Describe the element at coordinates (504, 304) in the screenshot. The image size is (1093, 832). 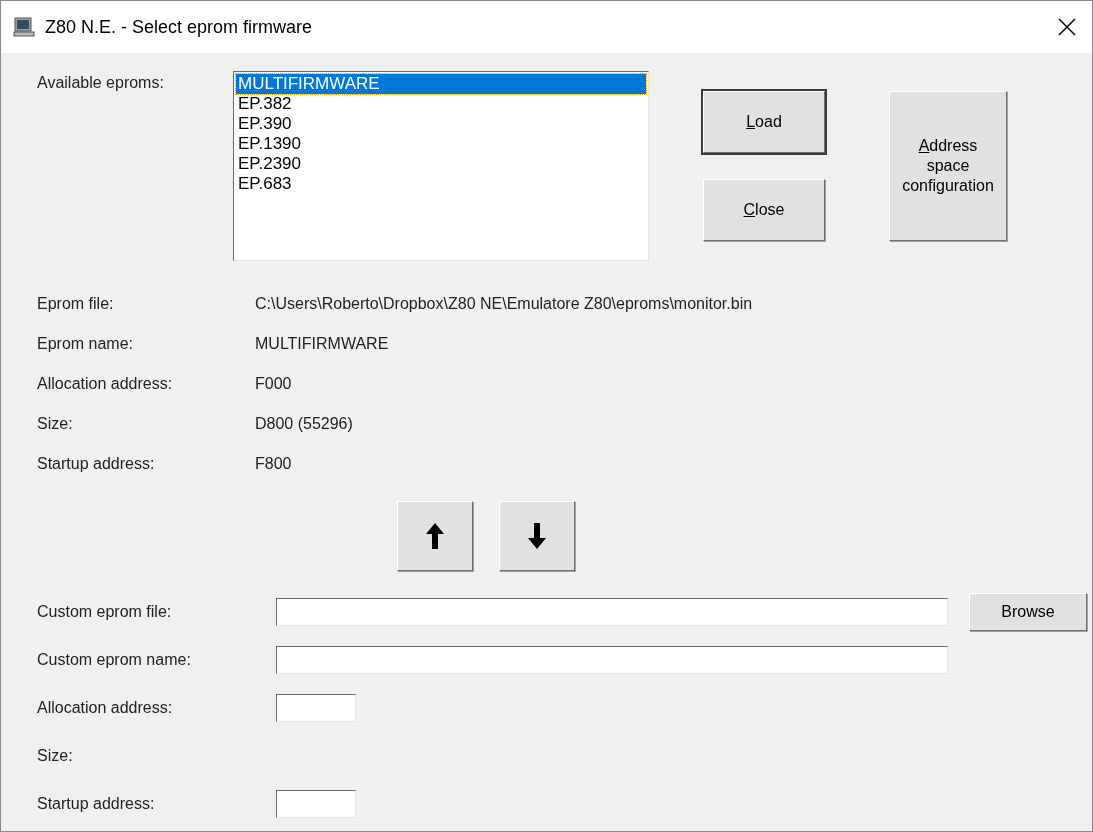
I see `info-value: C:\Users\Roberto\Dropbox\Z80 NE\Emulatore Z80\eproms\monitor.bin` at that location.